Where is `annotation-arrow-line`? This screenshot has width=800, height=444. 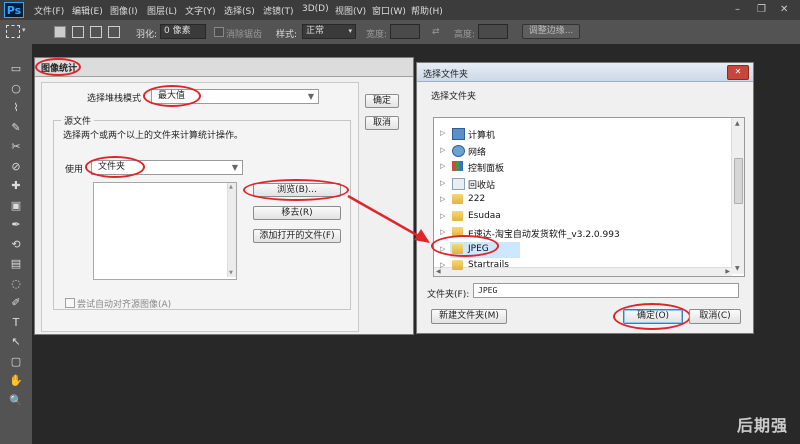 annotation-arrow-line is located at coordinates (385, 217).